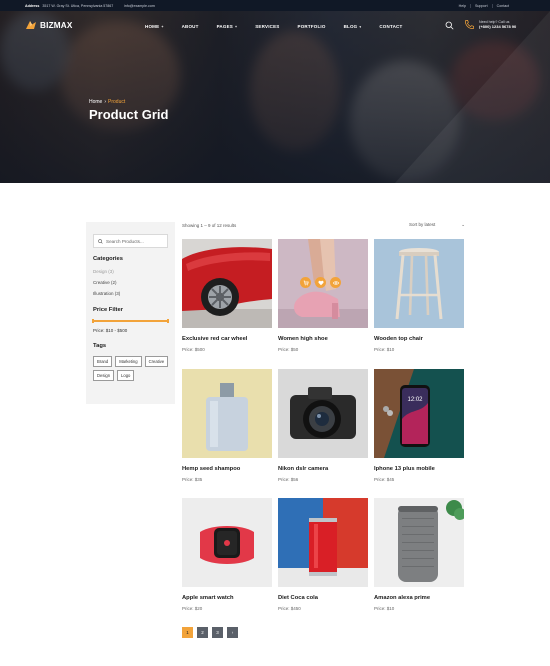 The image size is (550, 666). Describe the element at coordinates (192, 479) in the screenshot. I see `product-price: Price: $35` at that location.